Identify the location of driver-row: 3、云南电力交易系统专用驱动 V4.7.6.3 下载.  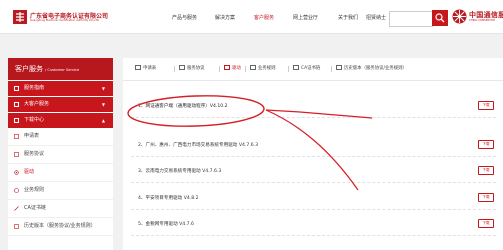
(313, 172).